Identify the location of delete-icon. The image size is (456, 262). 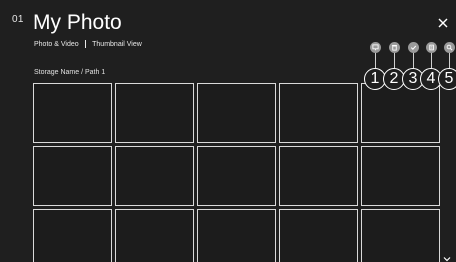
(394, 47).